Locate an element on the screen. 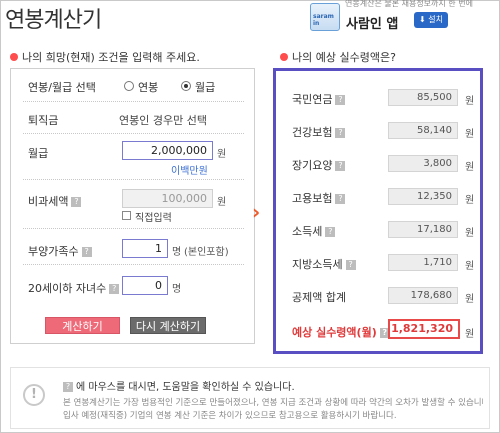 This screenshot has height=433, width=500. result-label-income-tax: 소득세? is located at coordinates (314, 231).